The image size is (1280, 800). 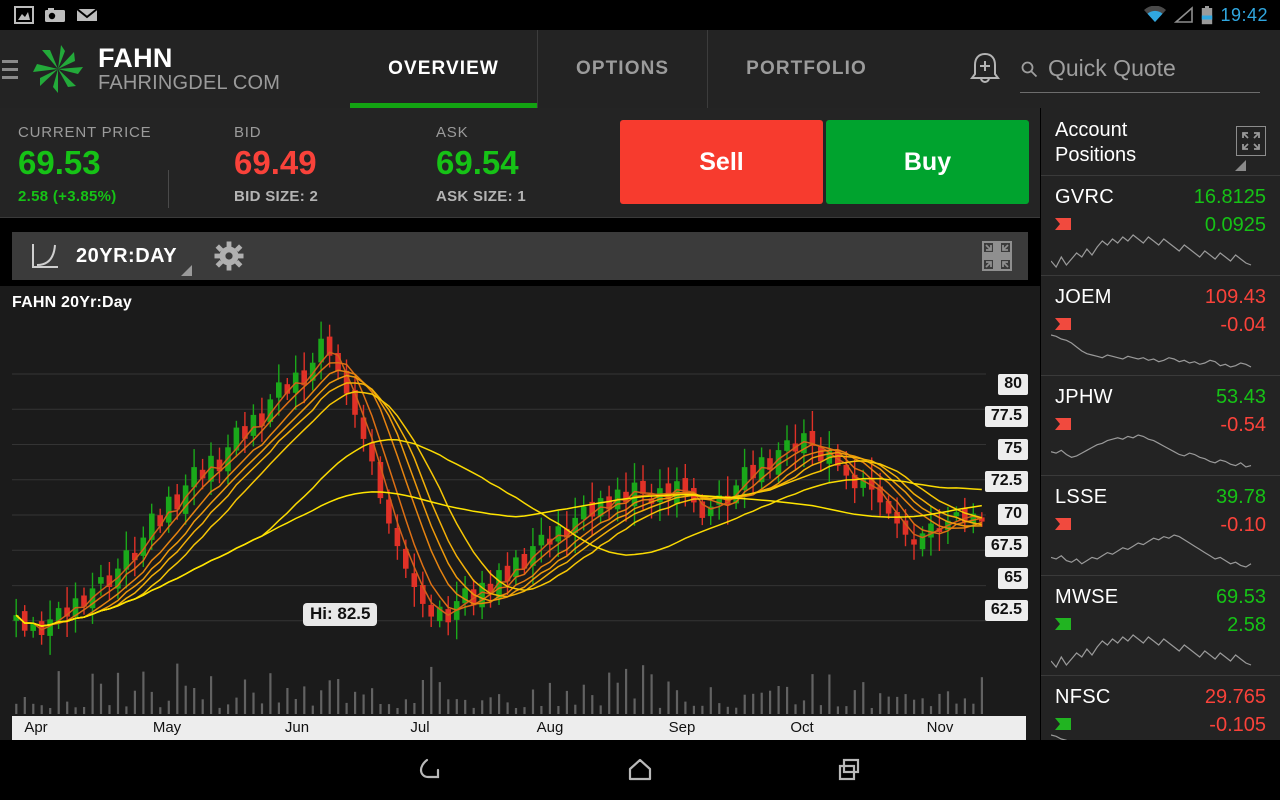 I want to click on hamburger-icon, so click(x=13, y=69).